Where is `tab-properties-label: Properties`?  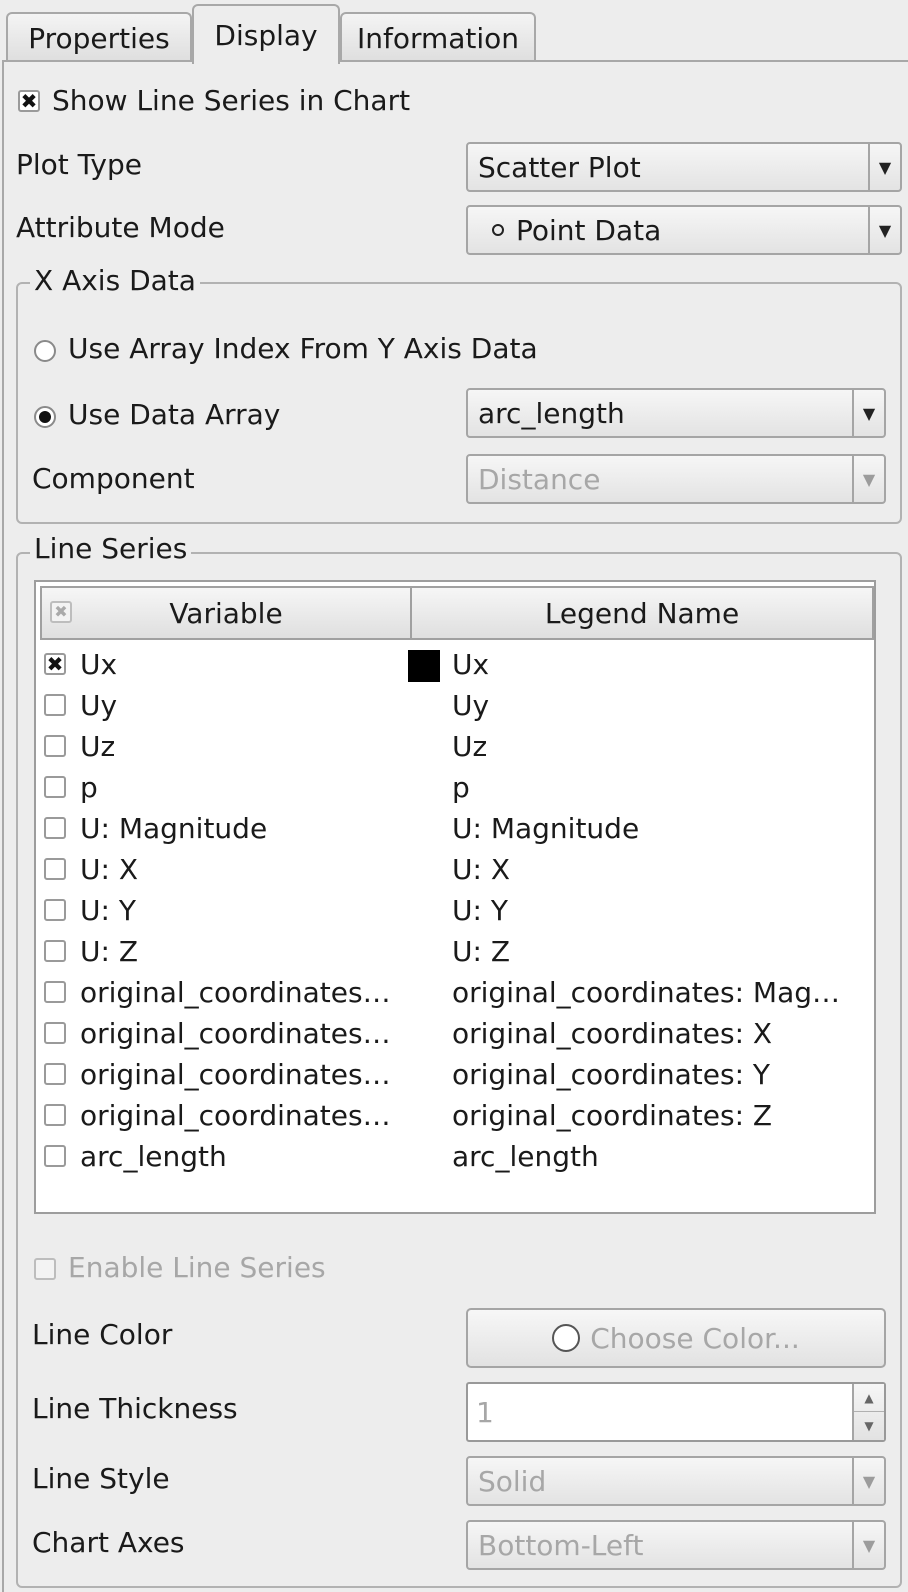
tab-properties-label: Properties is located at coordinates (99, 38).